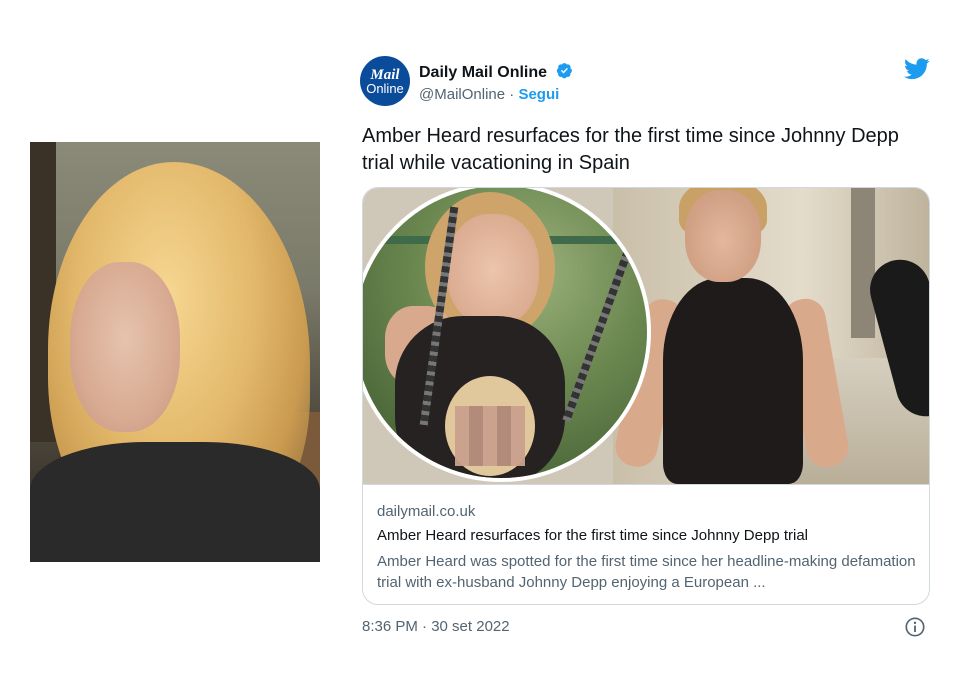  What do you see at coordinates (426, 511) in the screenshot?
I see `card-domain: dailymail.co.uk` at bounding box center [426, 511].